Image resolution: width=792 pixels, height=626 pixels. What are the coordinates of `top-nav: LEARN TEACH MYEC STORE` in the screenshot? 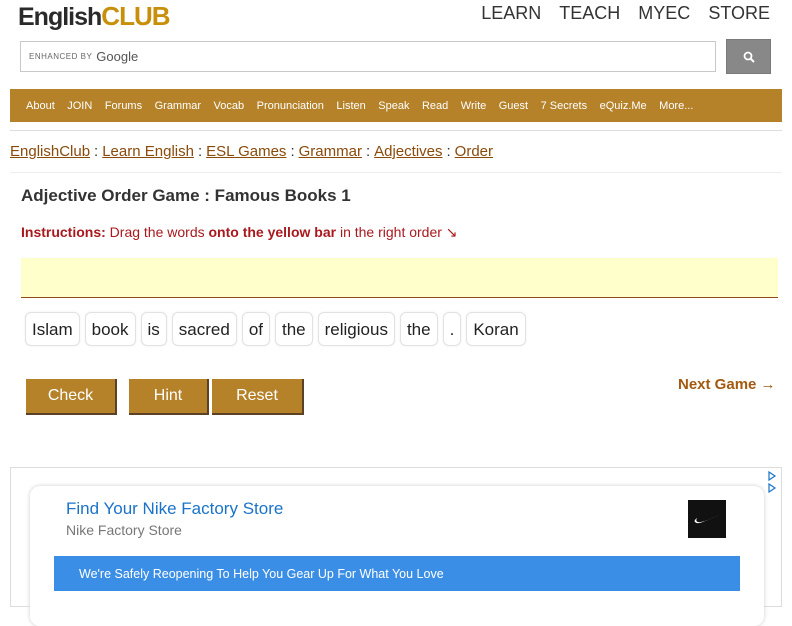 It's located at (625, 13).